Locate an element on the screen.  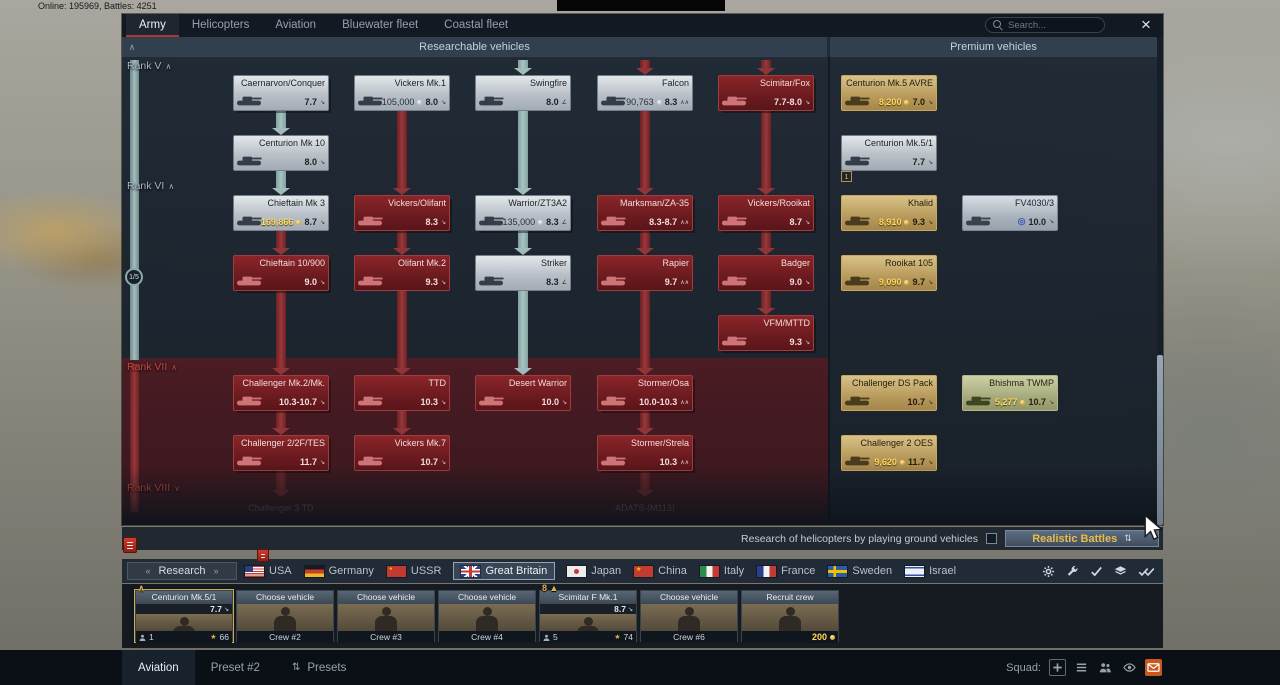
nation-china: China is located at coordinates (660, 571).